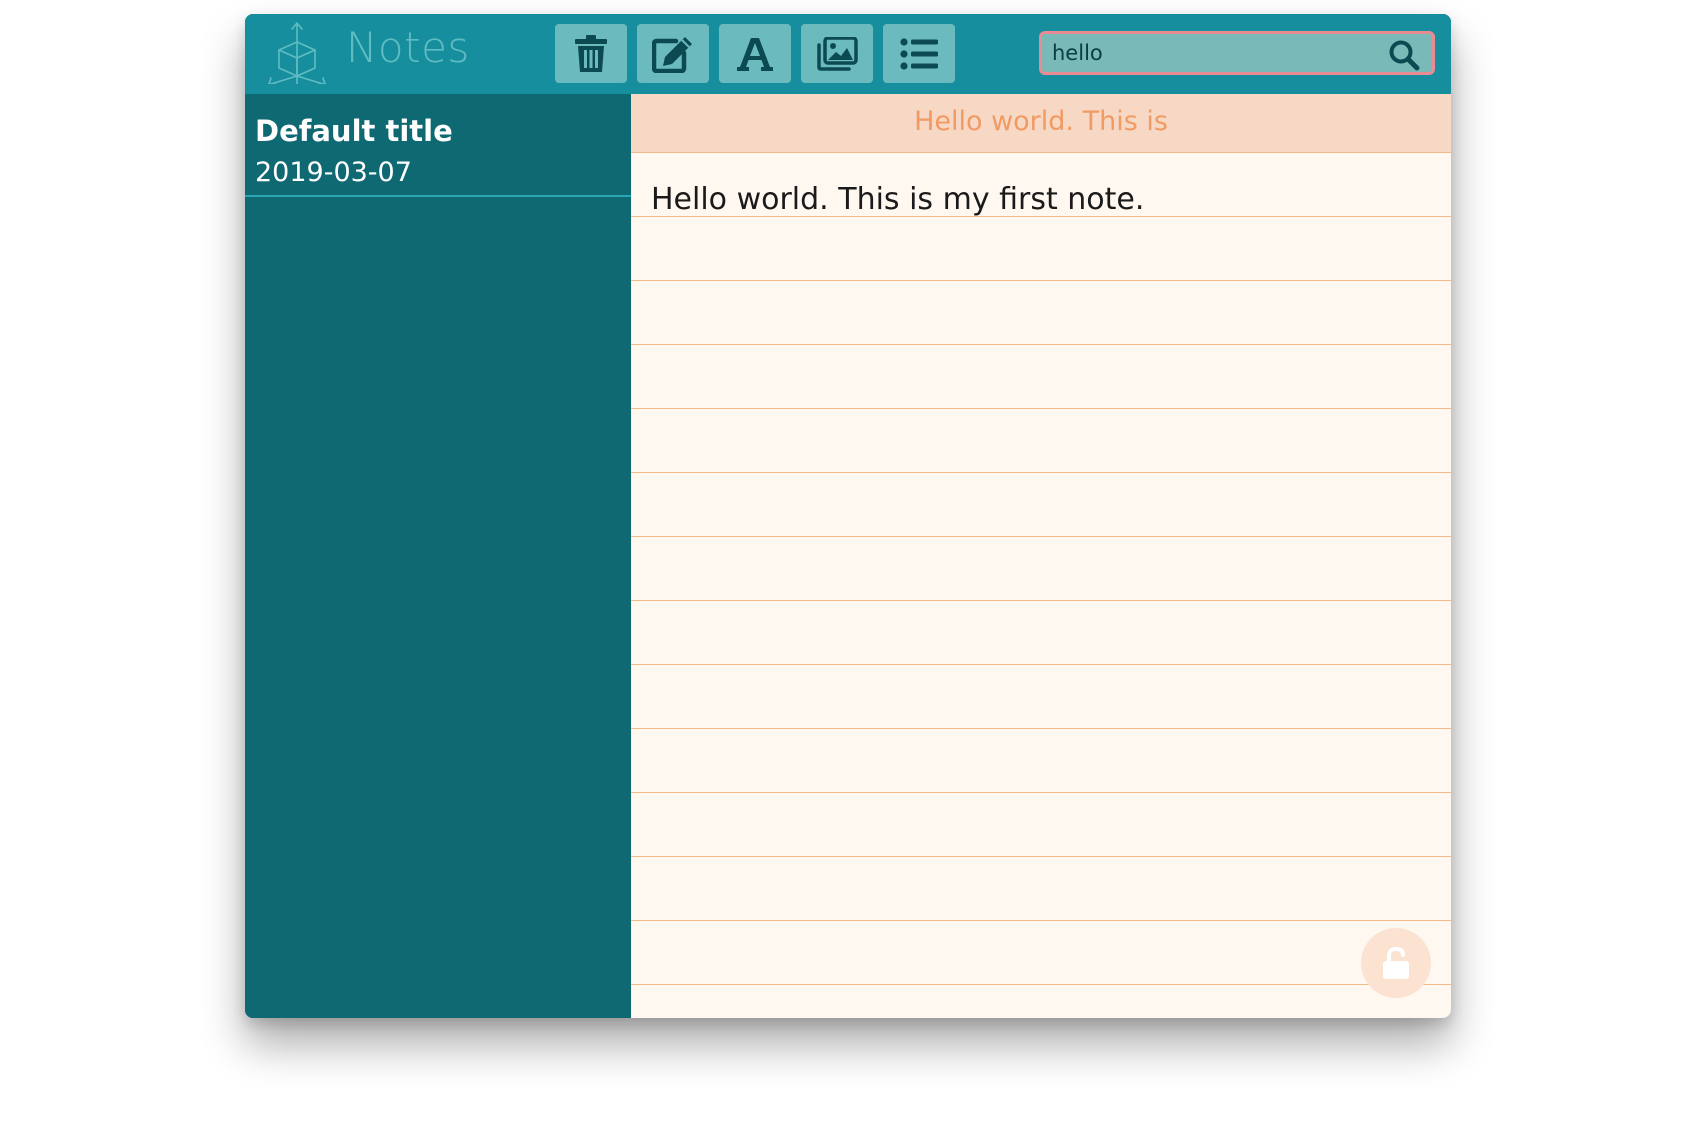 The height and width of the screenshot is (1132, 1682). What do you see at coordinates (897, 199) in the screenshot?
I see `note-content: Hello world. This is my first note.` at bounding box center [897, 199].